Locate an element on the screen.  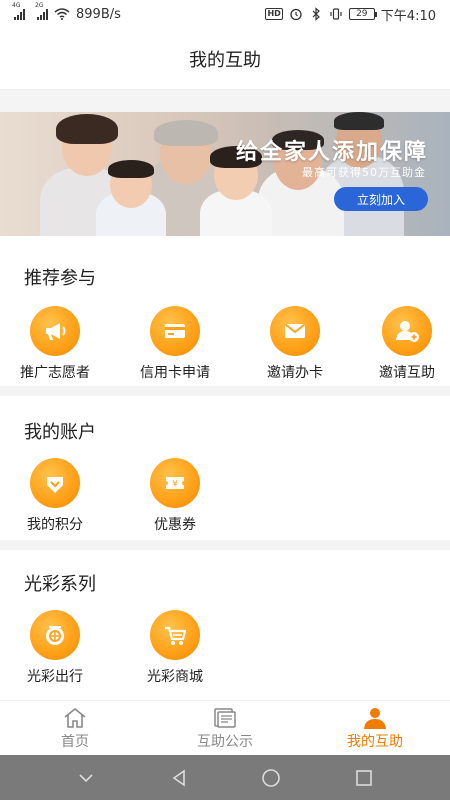
volunteer-item: 推广志愿者 is located at coordinates (55, 344).